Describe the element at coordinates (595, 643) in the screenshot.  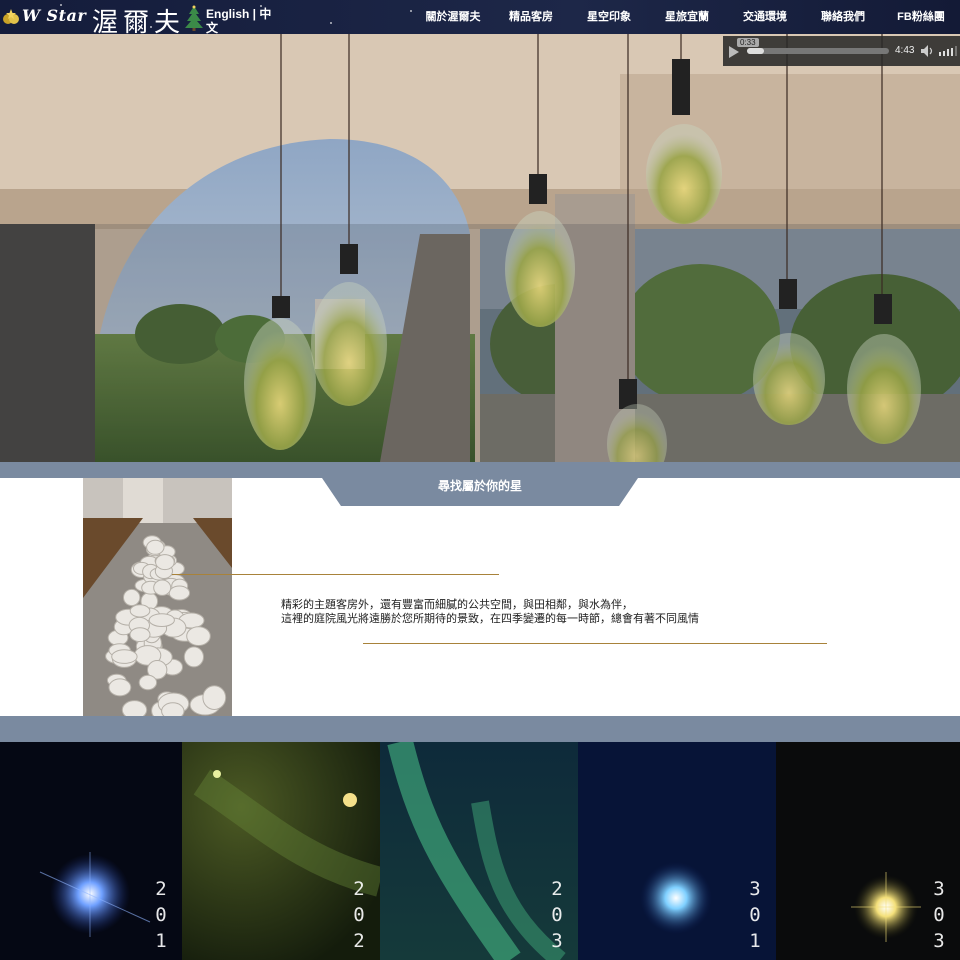
I see `decor-line-bottom` at that location.